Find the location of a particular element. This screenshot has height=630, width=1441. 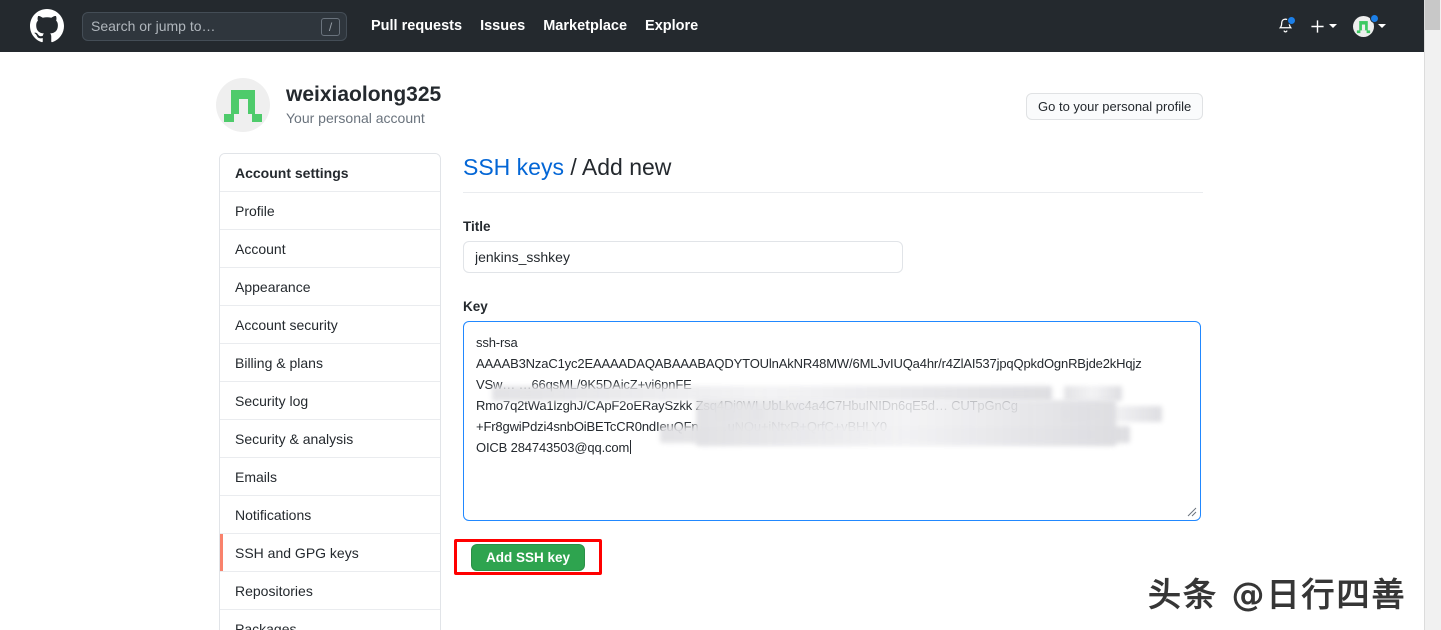

sidebar-item-packages: Packages is located at coordinates (330, 620).